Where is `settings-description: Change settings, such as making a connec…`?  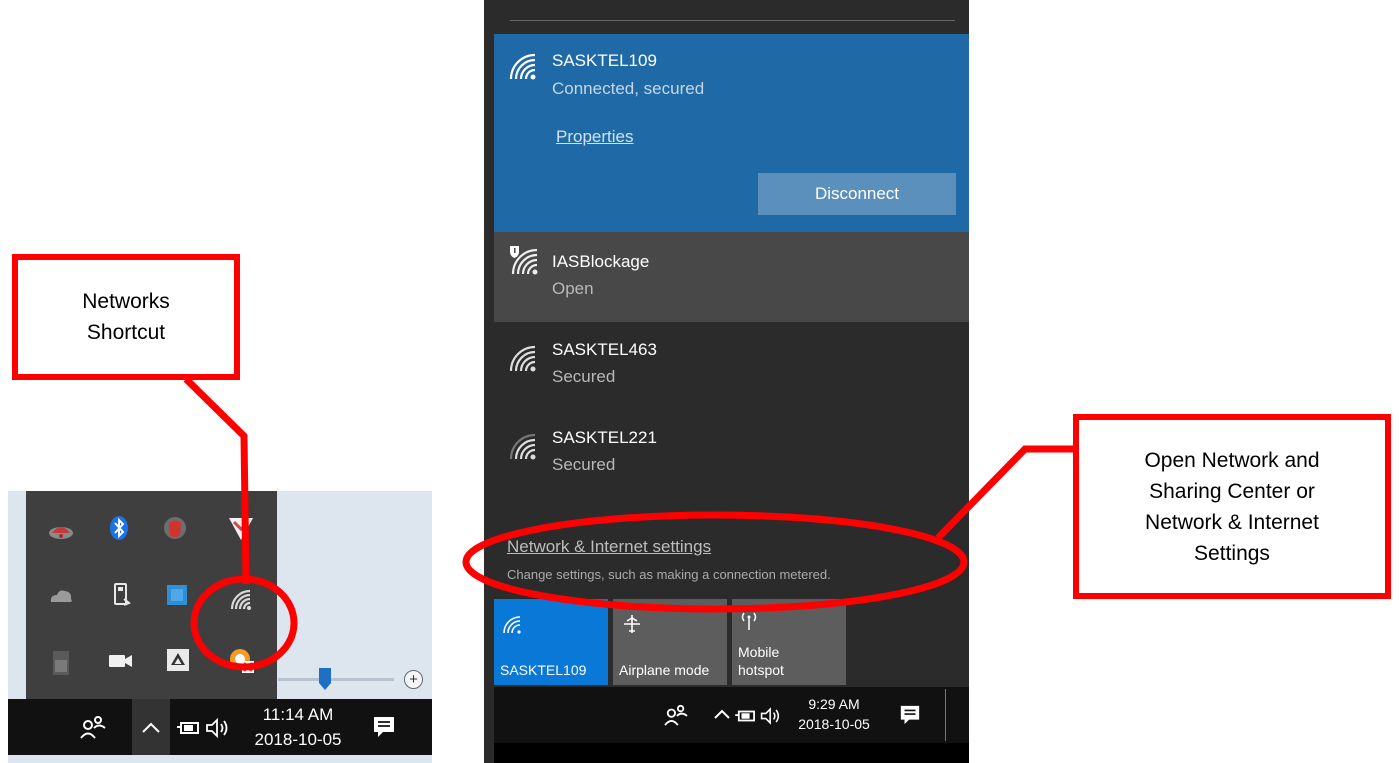
settings-description: Change settings, such as making a connec… is located at coordinates (669, 574).